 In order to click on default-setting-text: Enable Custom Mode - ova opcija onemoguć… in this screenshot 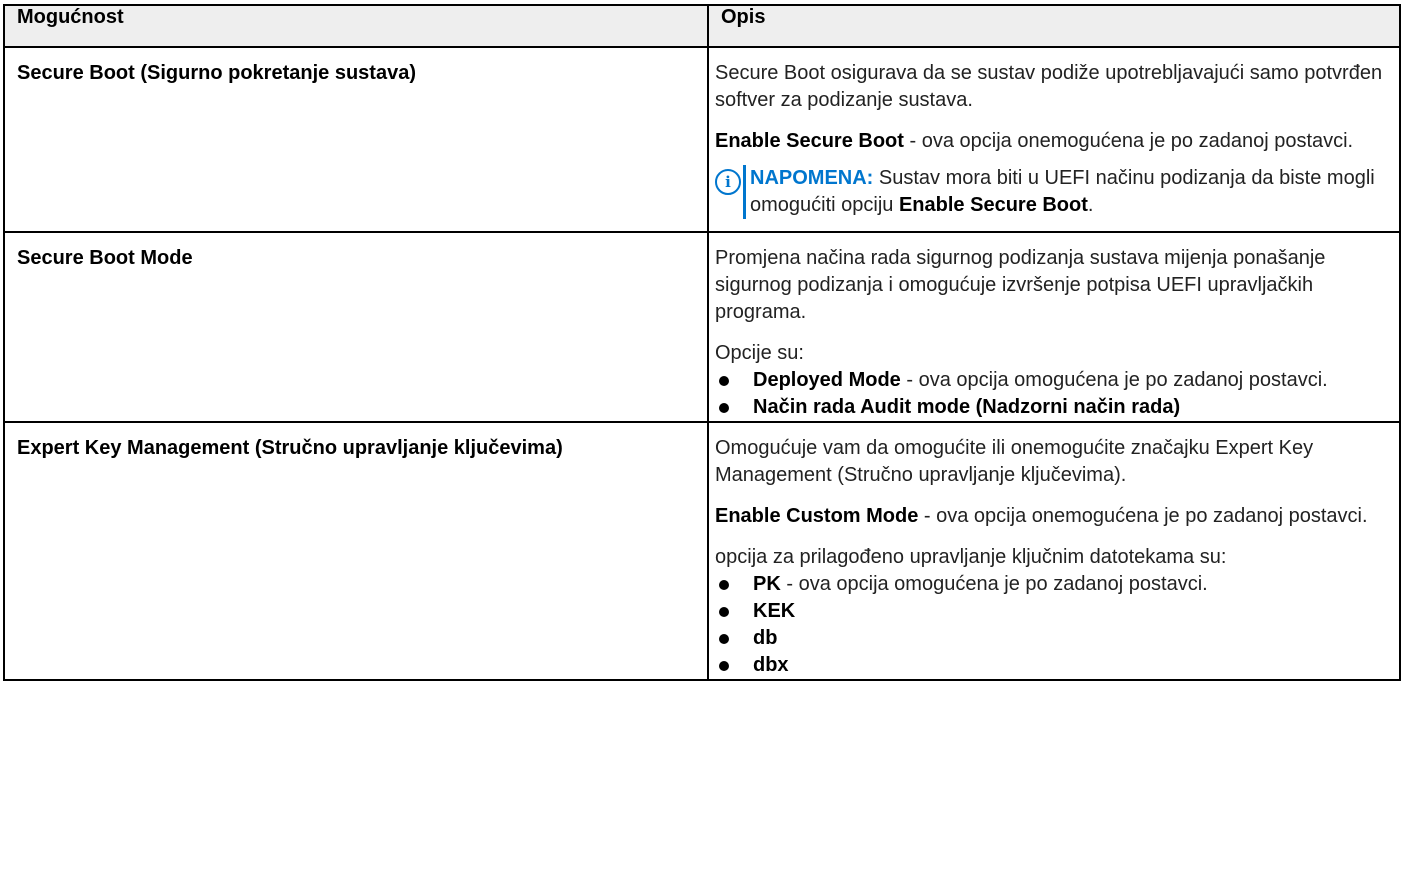, I will do `click(1052, 516)`.